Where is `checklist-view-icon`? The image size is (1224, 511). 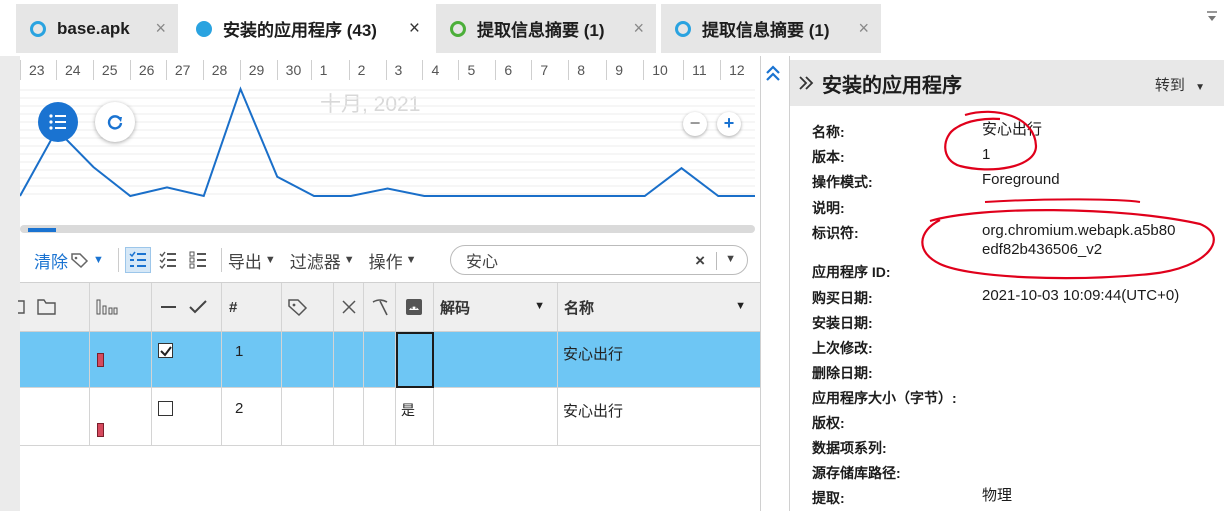 checklist-view-icon is located at coordinates (168, 260).